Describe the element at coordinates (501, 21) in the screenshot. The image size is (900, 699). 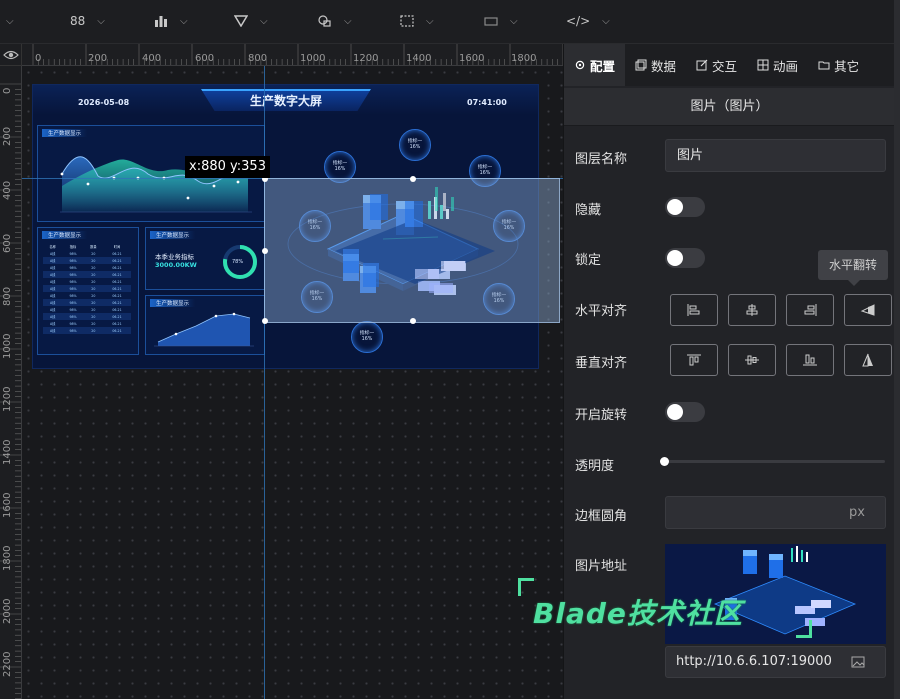
I see `toolbar-item-media: ⌵` at that location.